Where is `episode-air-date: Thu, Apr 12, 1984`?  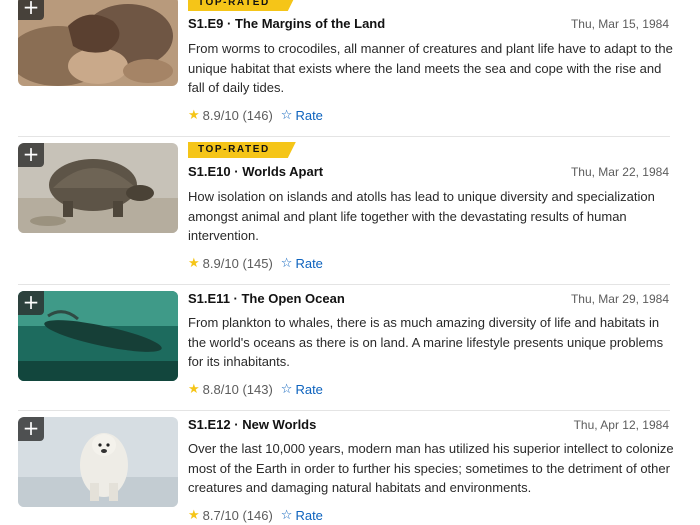 episode-air-date: Thu, Apr 12, 1984 is located at coordinates (621, 425).